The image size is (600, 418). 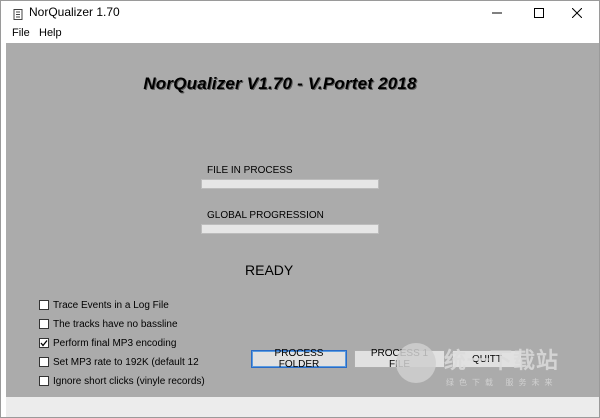 I want to click on menu-help: Help, so click(x=50, y=33).